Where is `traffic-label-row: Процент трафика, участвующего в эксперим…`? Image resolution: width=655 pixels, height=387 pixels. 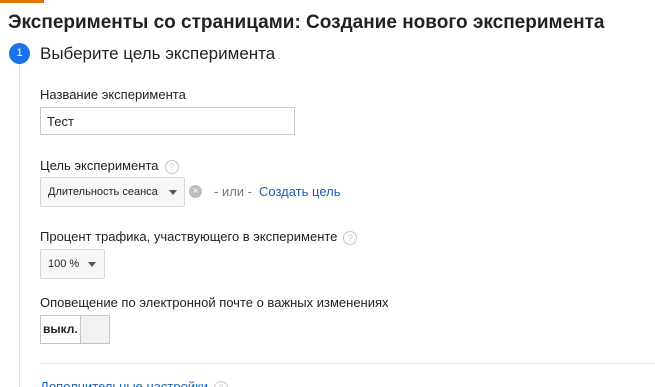 traffic-label-row: Процент трафика, участвующего в эксперим… is located at coordinates (199, 237).